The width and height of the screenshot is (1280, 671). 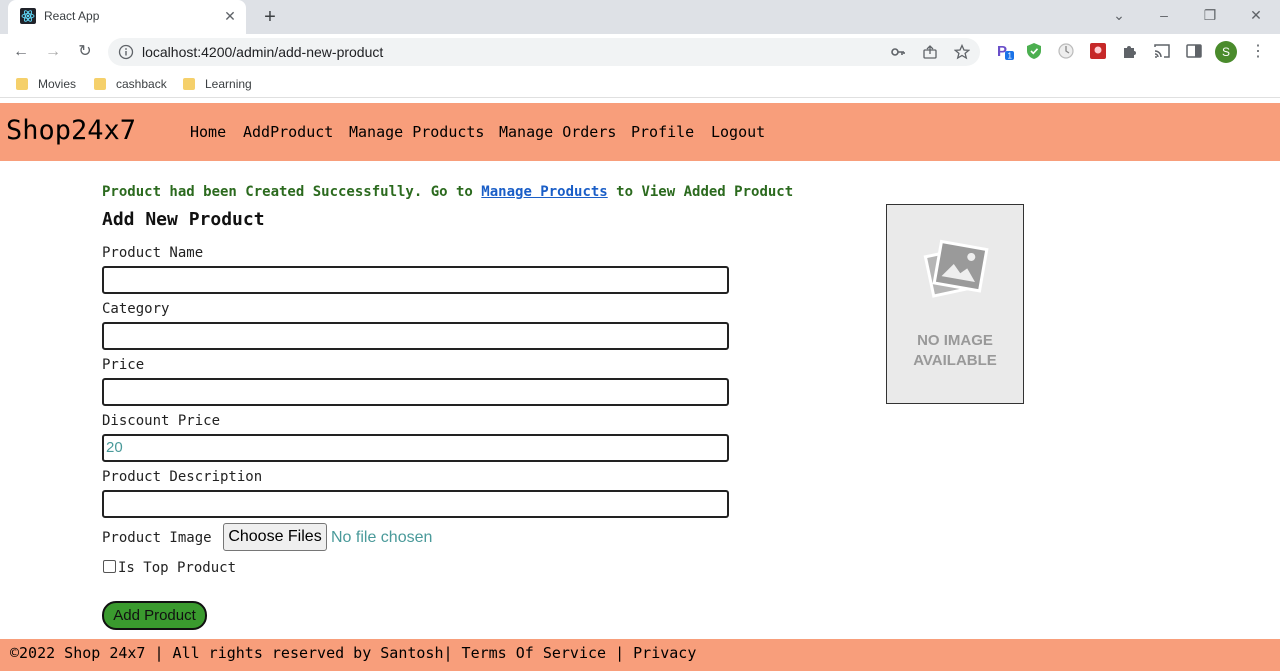 I want to click on reload-icon: ↻, so click(x=85, y=52).